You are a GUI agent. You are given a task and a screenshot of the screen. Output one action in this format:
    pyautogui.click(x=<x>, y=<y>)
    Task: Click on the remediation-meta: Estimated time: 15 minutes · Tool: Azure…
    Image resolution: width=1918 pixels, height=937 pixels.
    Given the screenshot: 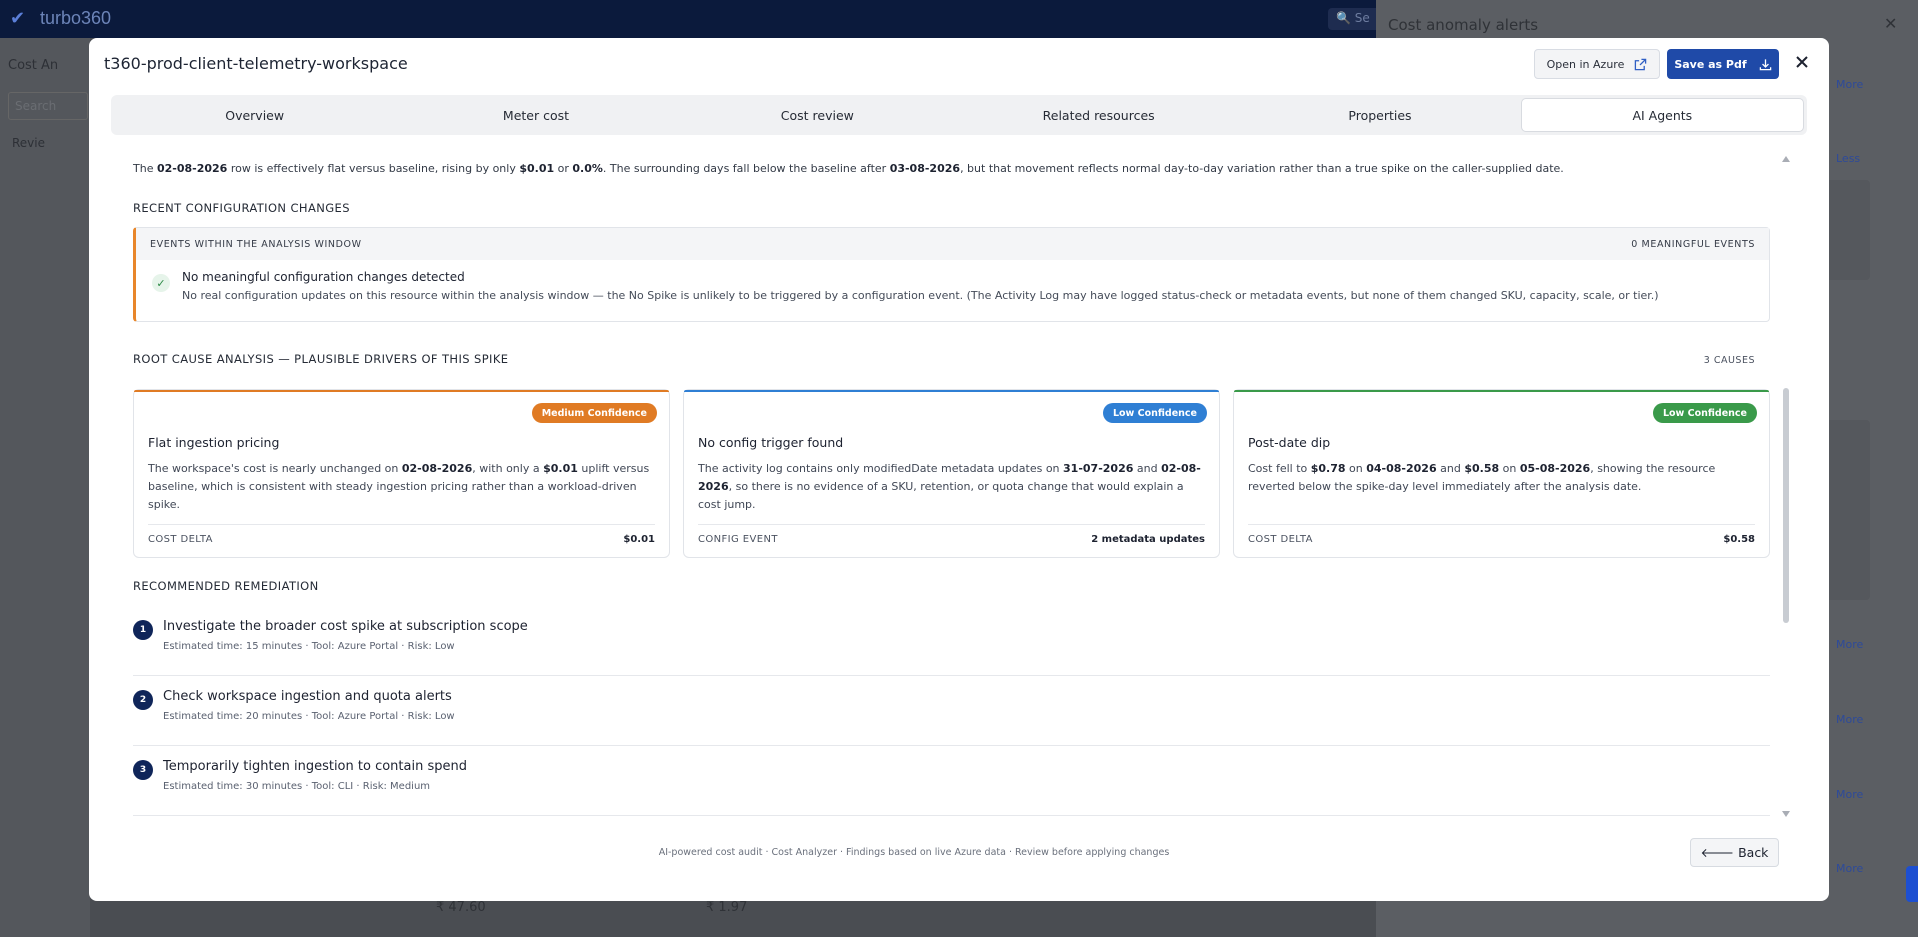 What is the action you would take?
    pyautogui.click(x=309, y=646)
    